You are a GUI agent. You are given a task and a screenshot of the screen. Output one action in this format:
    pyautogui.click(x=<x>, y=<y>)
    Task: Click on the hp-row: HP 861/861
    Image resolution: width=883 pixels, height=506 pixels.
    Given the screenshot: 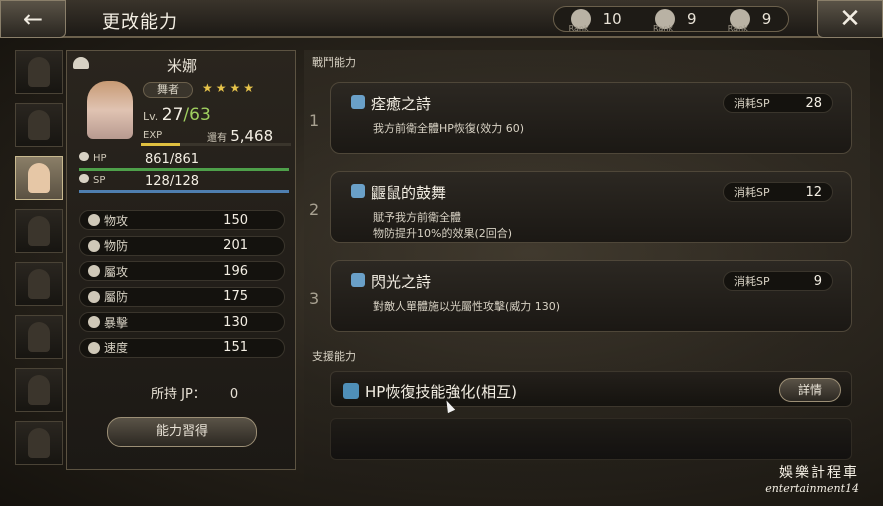 What is the action you would take?
    pyautogui.click(x=184, y=162)
    